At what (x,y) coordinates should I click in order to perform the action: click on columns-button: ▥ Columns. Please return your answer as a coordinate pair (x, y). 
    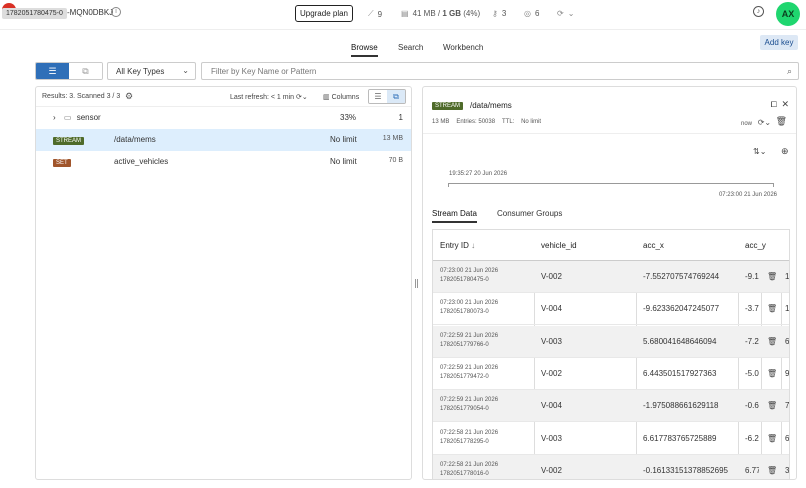
    Looking at the image, I should click on (341, 97).